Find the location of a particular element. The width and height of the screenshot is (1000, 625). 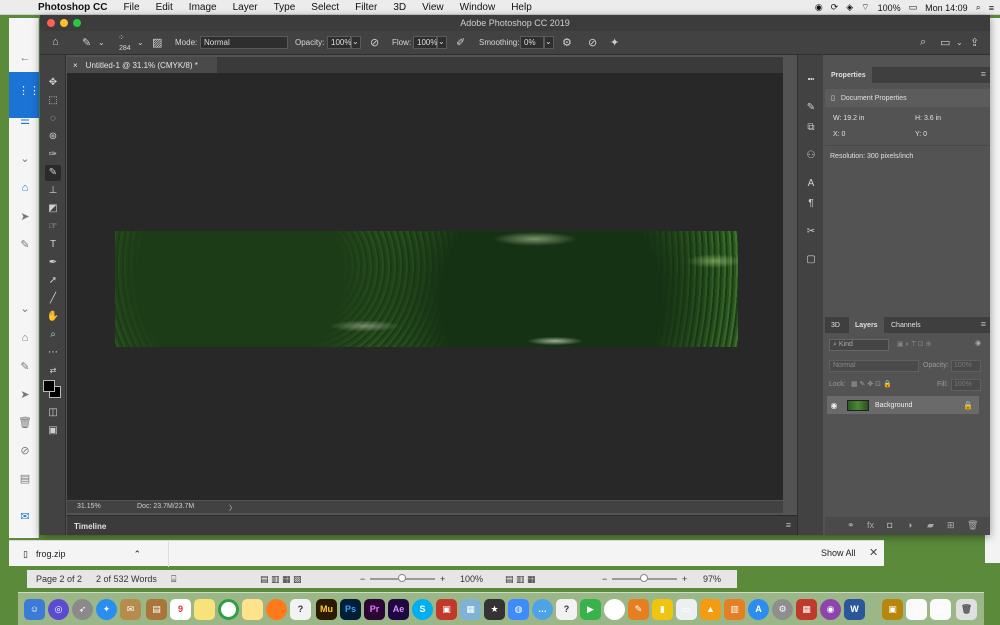

share-icon: ⇪ is located at coordinates (974, 42).